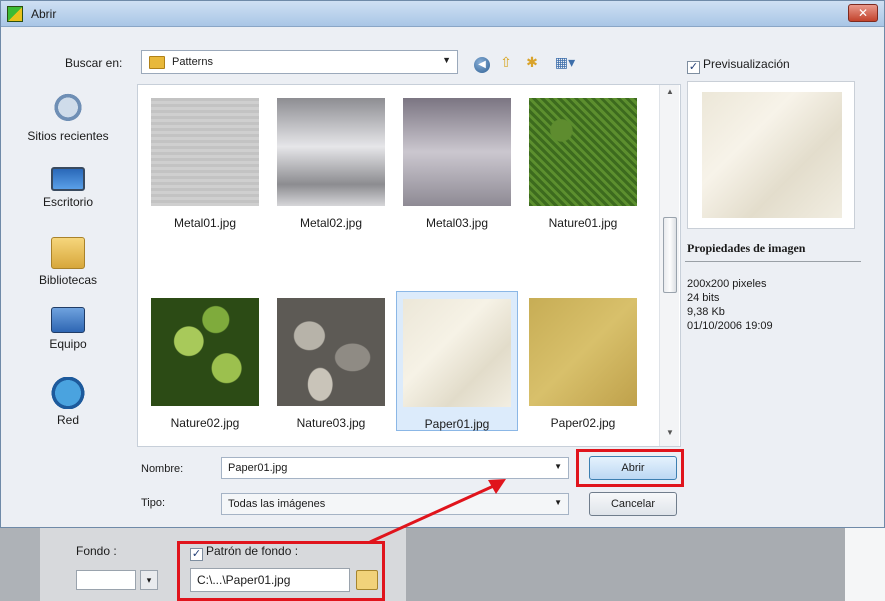  I want to click on annotation-arrow, so click(437, 511).